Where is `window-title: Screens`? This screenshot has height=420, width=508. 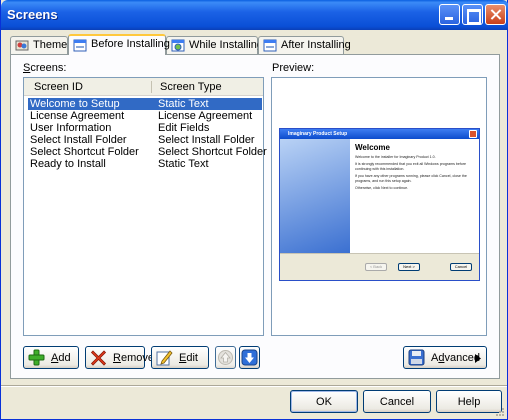
window-title: Screens is located at coordinates (32, 14).